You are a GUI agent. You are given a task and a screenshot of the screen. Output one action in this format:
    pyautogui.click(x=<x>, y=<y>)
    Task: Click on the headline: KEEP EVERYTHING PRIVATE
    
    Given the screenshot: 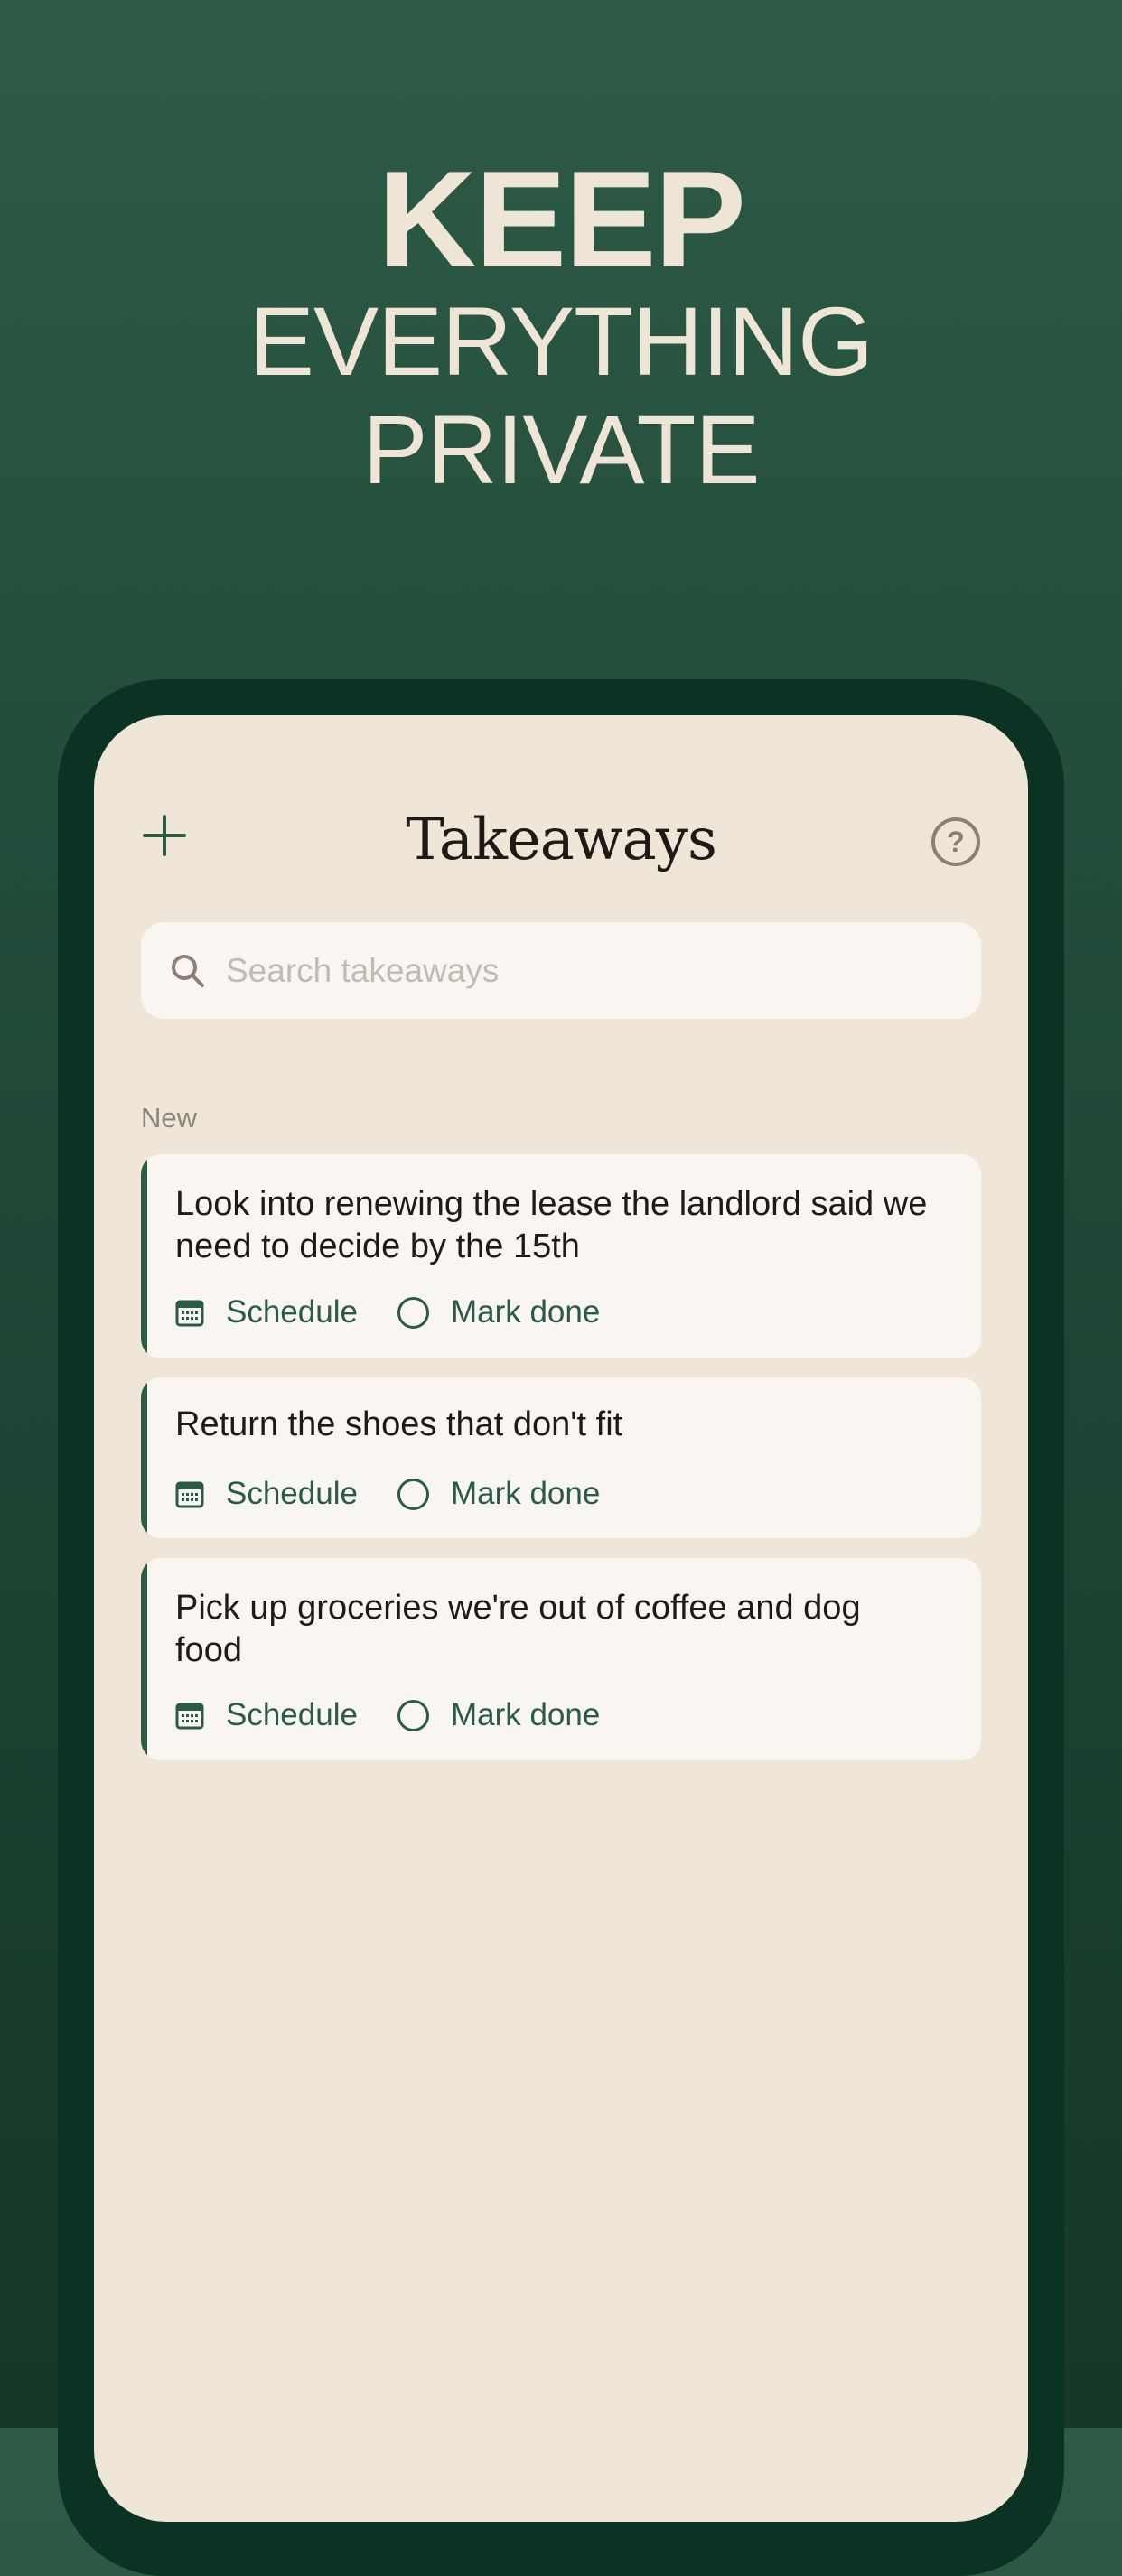 What is the action you would take?
    pyautogui.click(x=561, y=324)
    